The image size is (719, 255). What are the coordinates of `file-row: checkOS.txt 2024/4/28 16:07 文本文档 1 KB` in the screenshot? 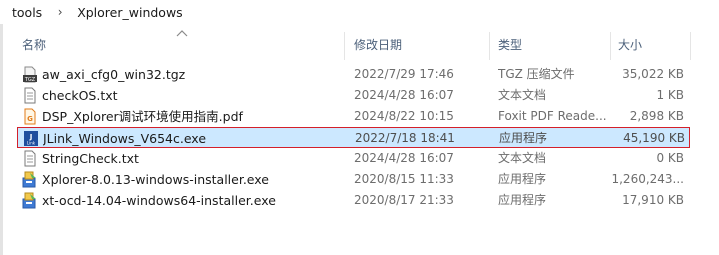 It's located at (353, 95).